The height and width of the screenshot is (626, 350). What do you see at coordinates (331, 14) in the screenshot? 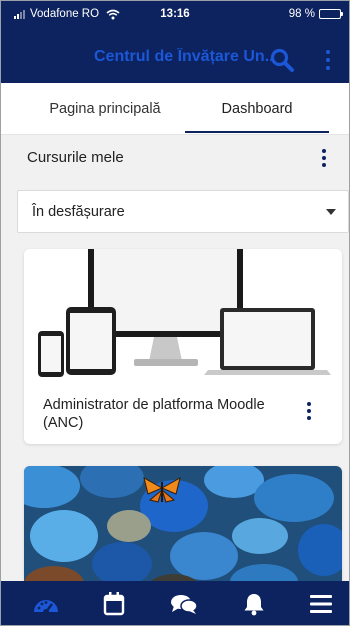
I see `battery-icon` at bounding box center [331, 14].